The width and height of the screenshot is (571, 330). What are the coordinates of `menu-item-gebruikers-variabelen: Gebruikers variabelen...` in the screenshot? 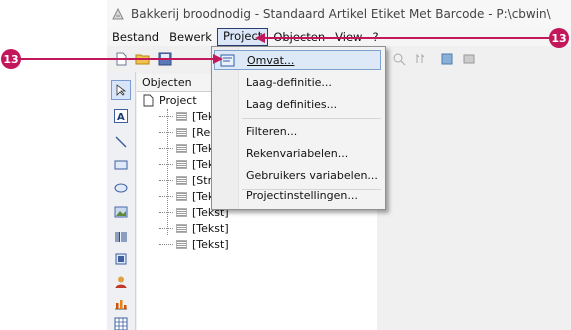 It's located at (297, 175).